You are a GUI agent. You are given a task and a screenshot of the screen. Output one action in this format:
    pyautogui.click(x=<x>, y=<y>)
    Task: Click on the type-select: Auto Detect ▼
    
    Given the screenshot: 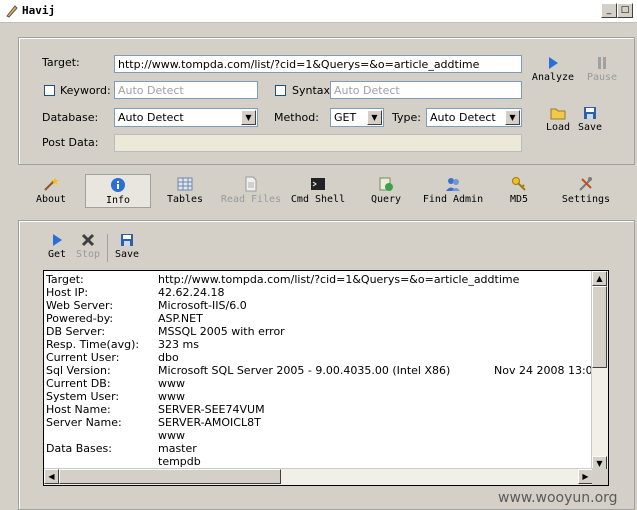 What is the action you would take?
    pyautogui.click(x=474, y=117)
    